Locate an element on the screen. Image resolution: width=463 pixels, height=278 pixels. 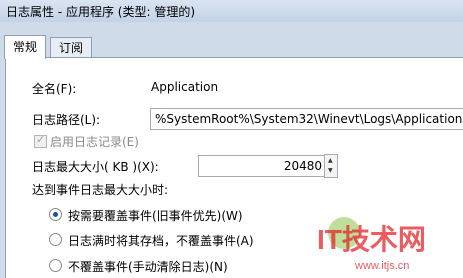
logpath-label: 日志路径(L): is located at coordinates (66, 120).